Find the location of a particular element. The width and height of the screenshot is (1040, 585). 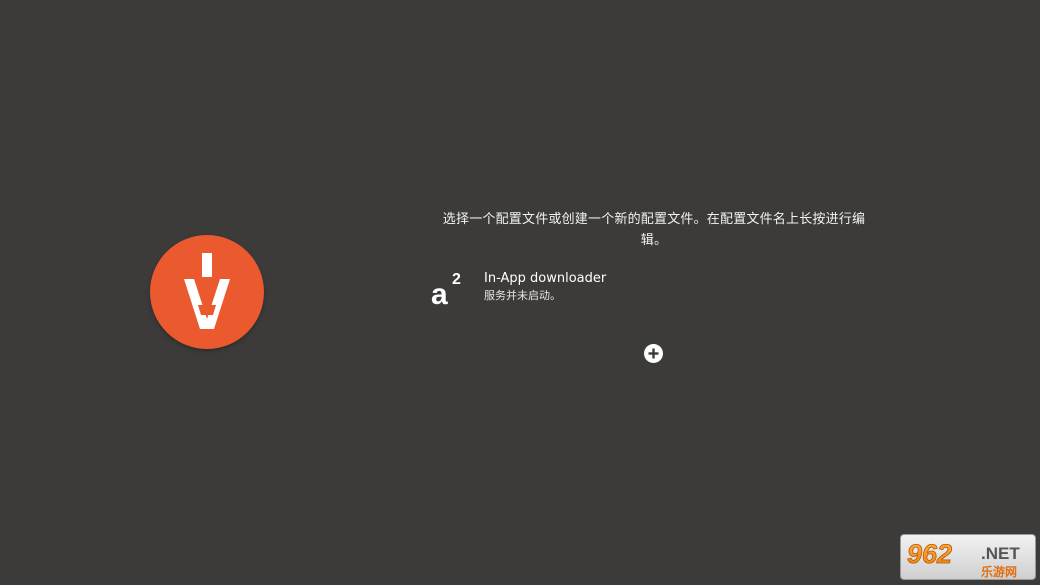

watermark-brand: 962 is located at coordinates (929, 554).